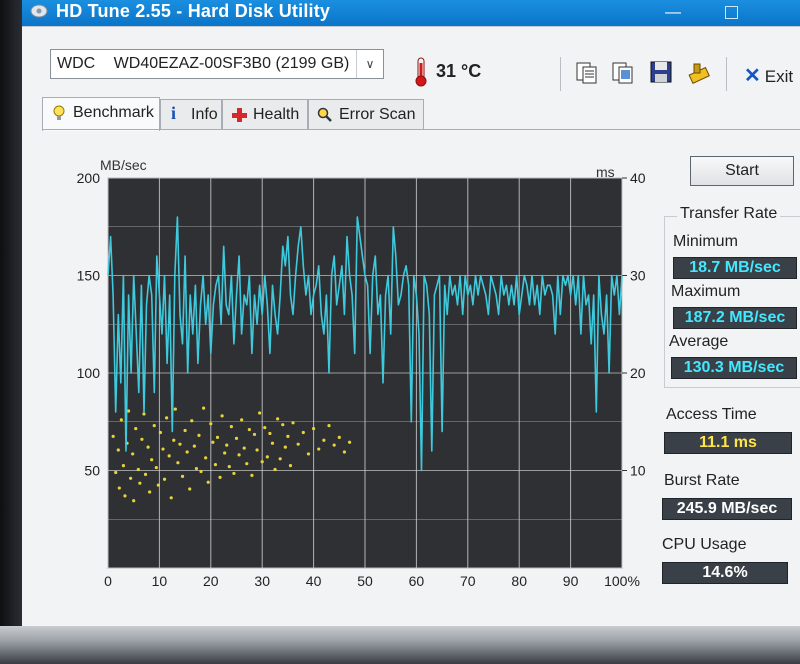  I want to click on exit-button: ✕ Exit, so click(768, 75).